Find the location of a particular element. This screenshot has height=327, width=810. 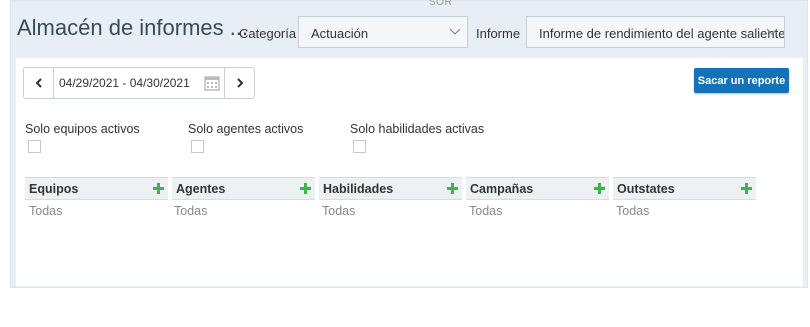

active-agents-checkbox is located at coordinates (197, 146).